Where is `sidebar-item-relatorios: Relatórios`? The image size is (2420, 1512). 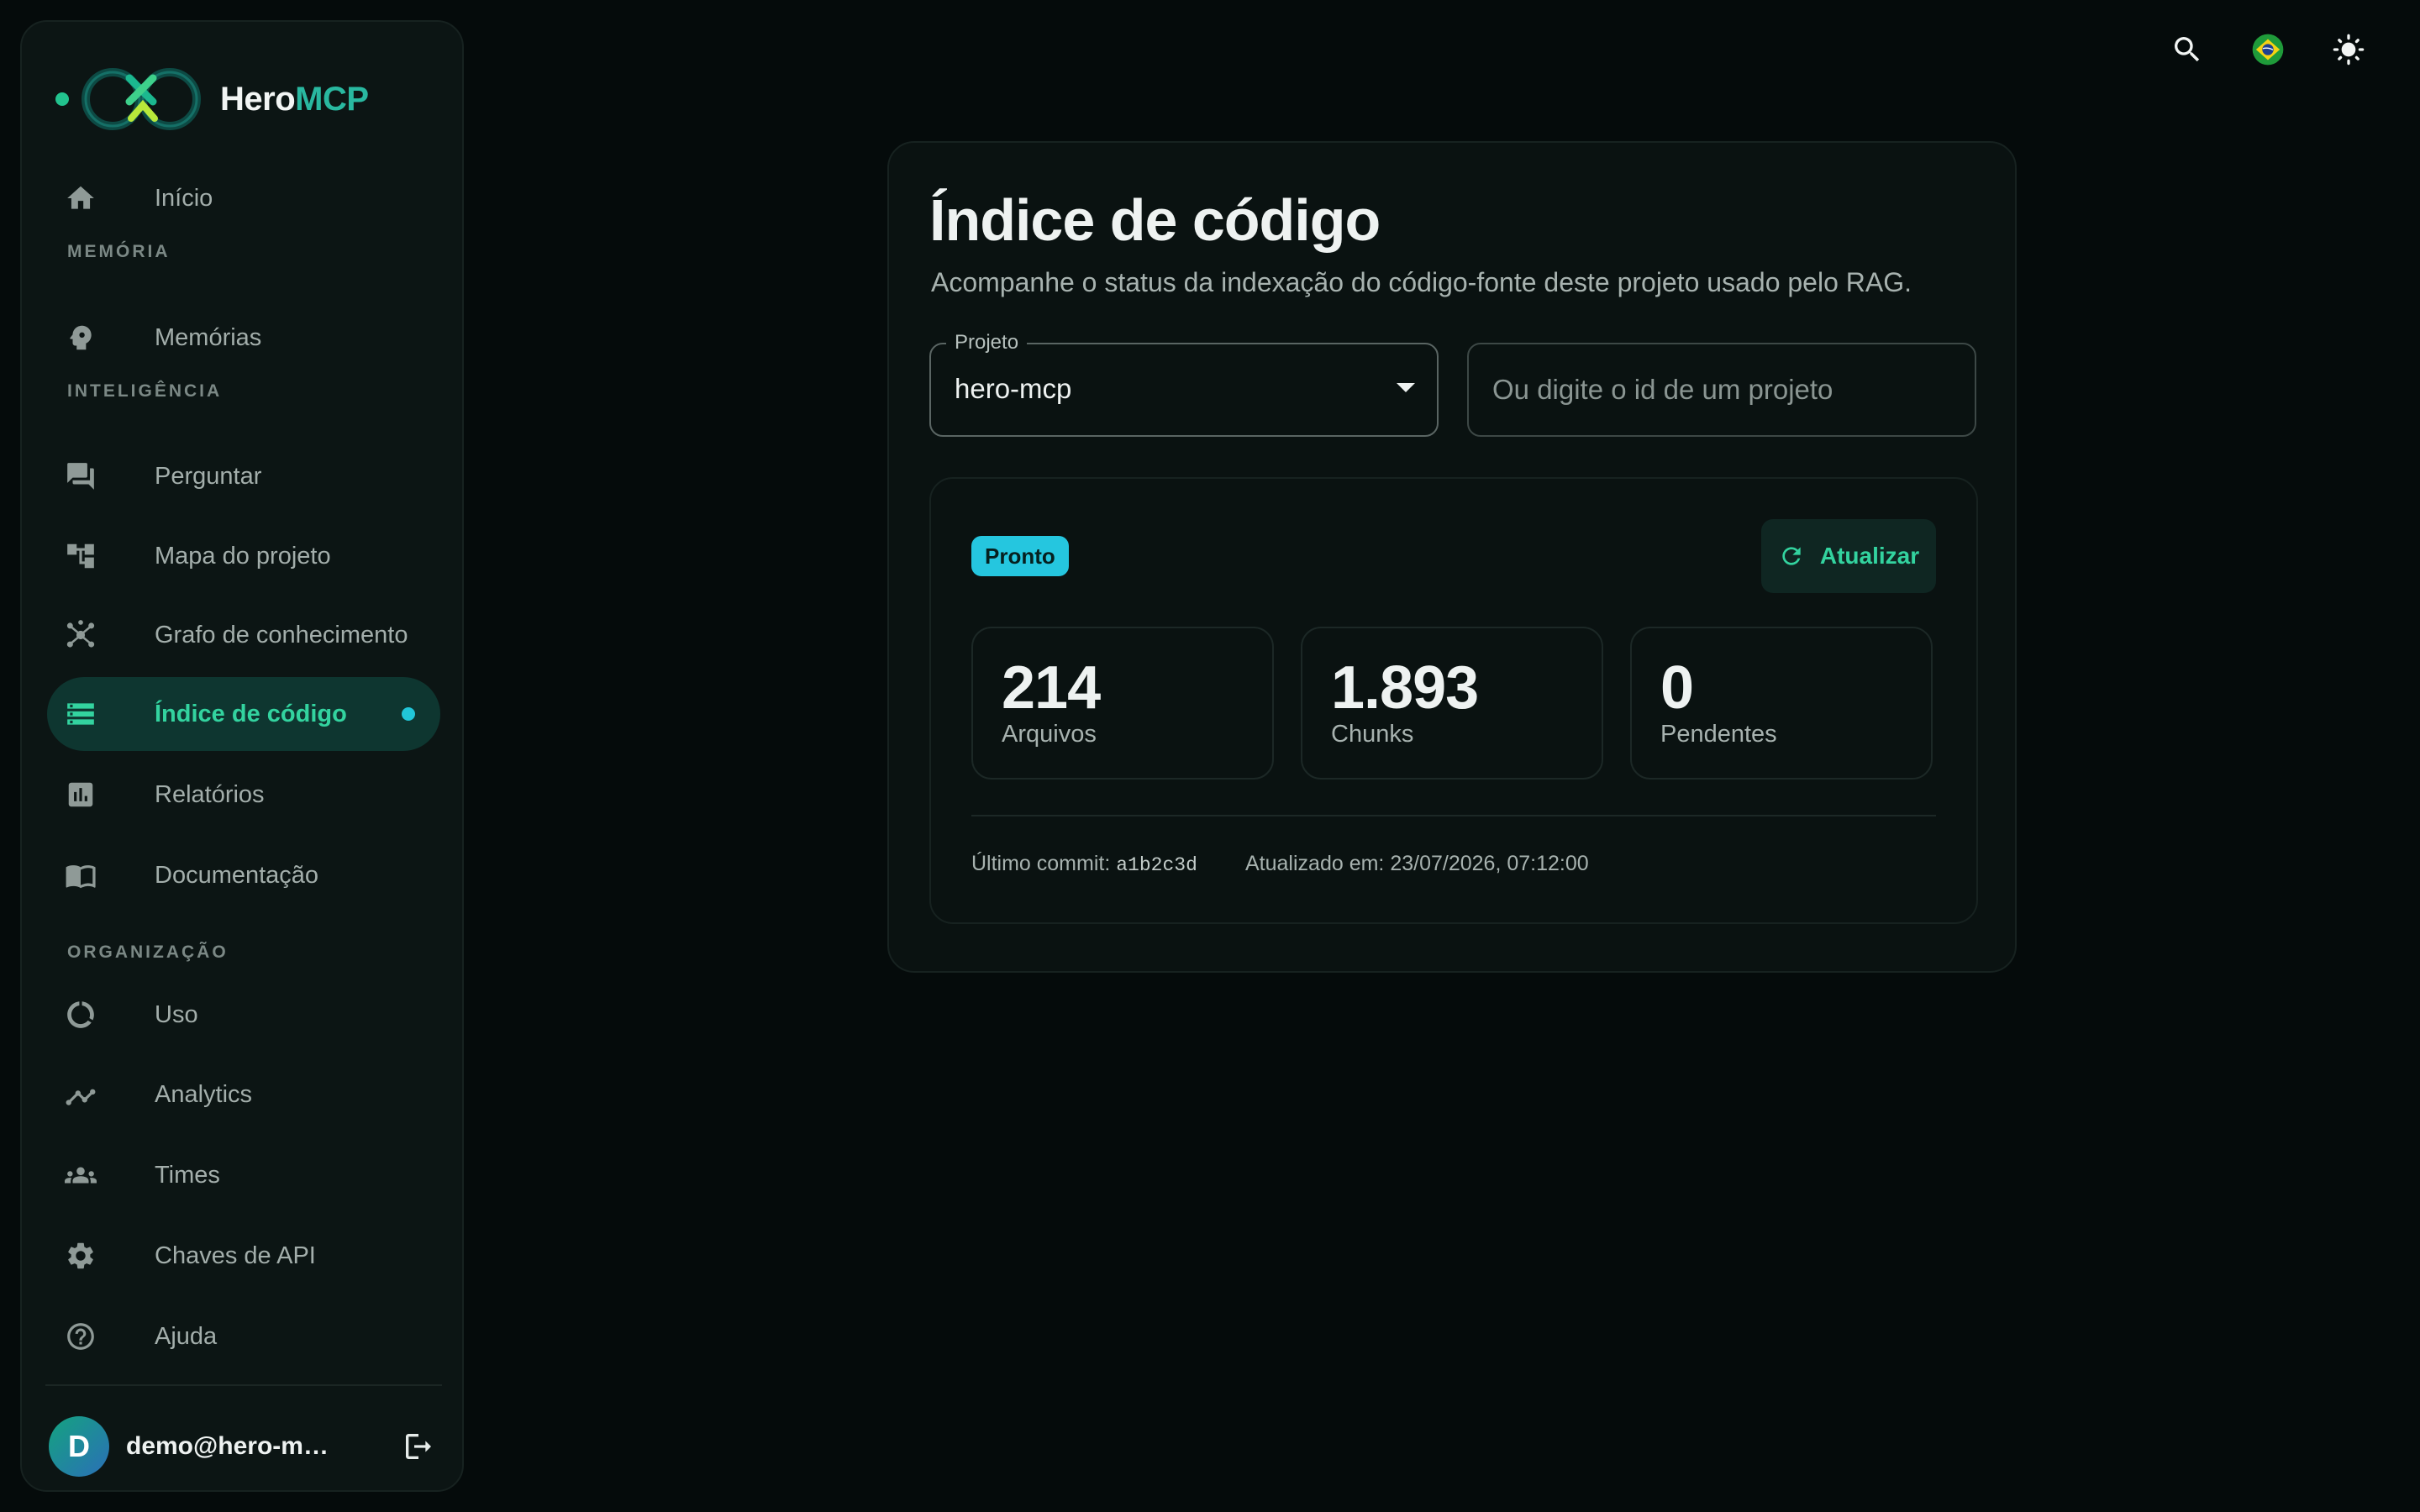 sidebar-item-relatorios: Relatórios is located at coordinates (243, 795).